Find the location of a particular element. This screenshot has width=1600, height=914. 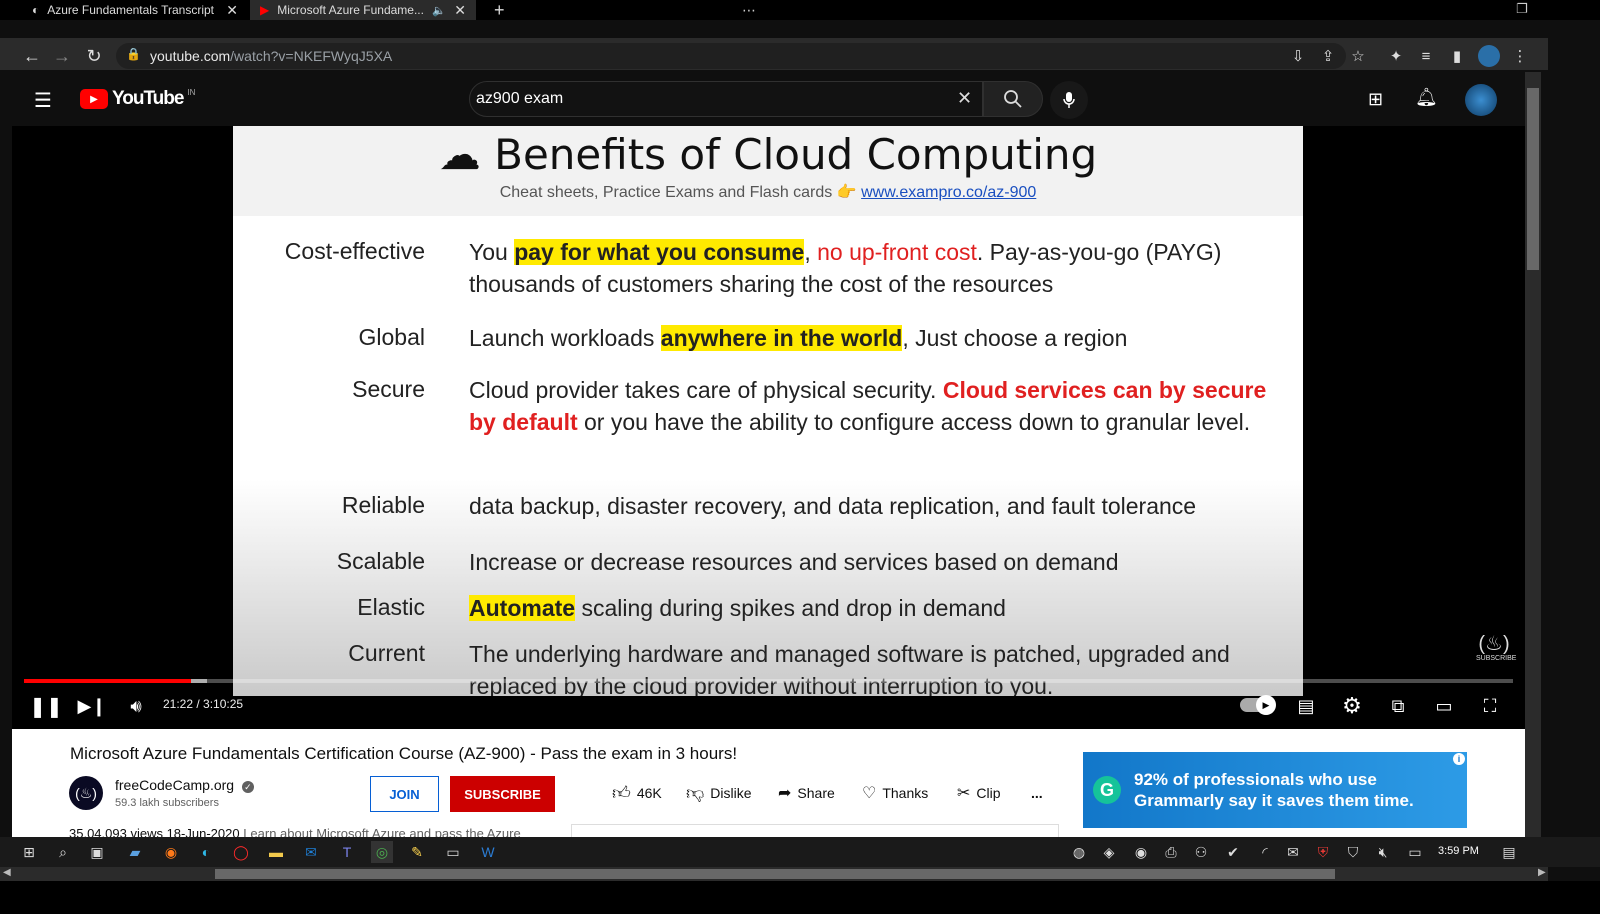

bottom-edge is located at coordinates (800, 897).